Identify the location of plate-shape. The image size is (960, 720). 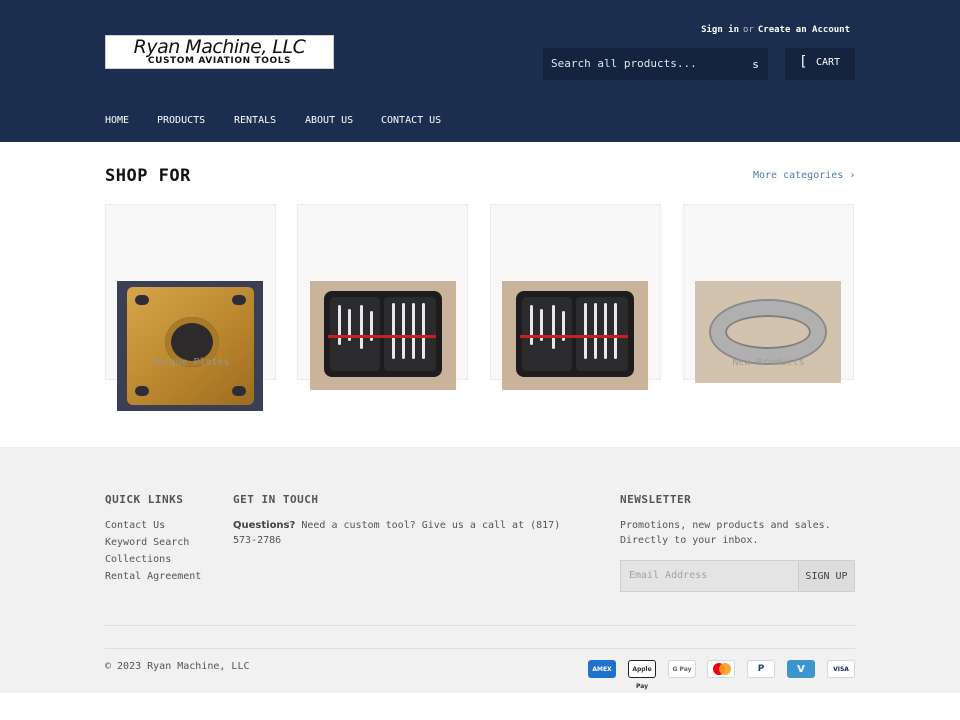
(190, 346).